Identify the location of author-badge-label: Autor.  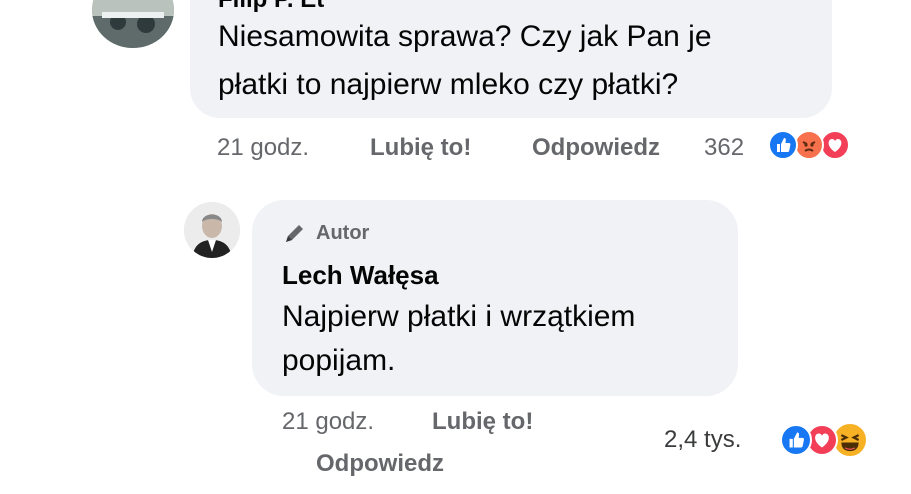
(343, 232).